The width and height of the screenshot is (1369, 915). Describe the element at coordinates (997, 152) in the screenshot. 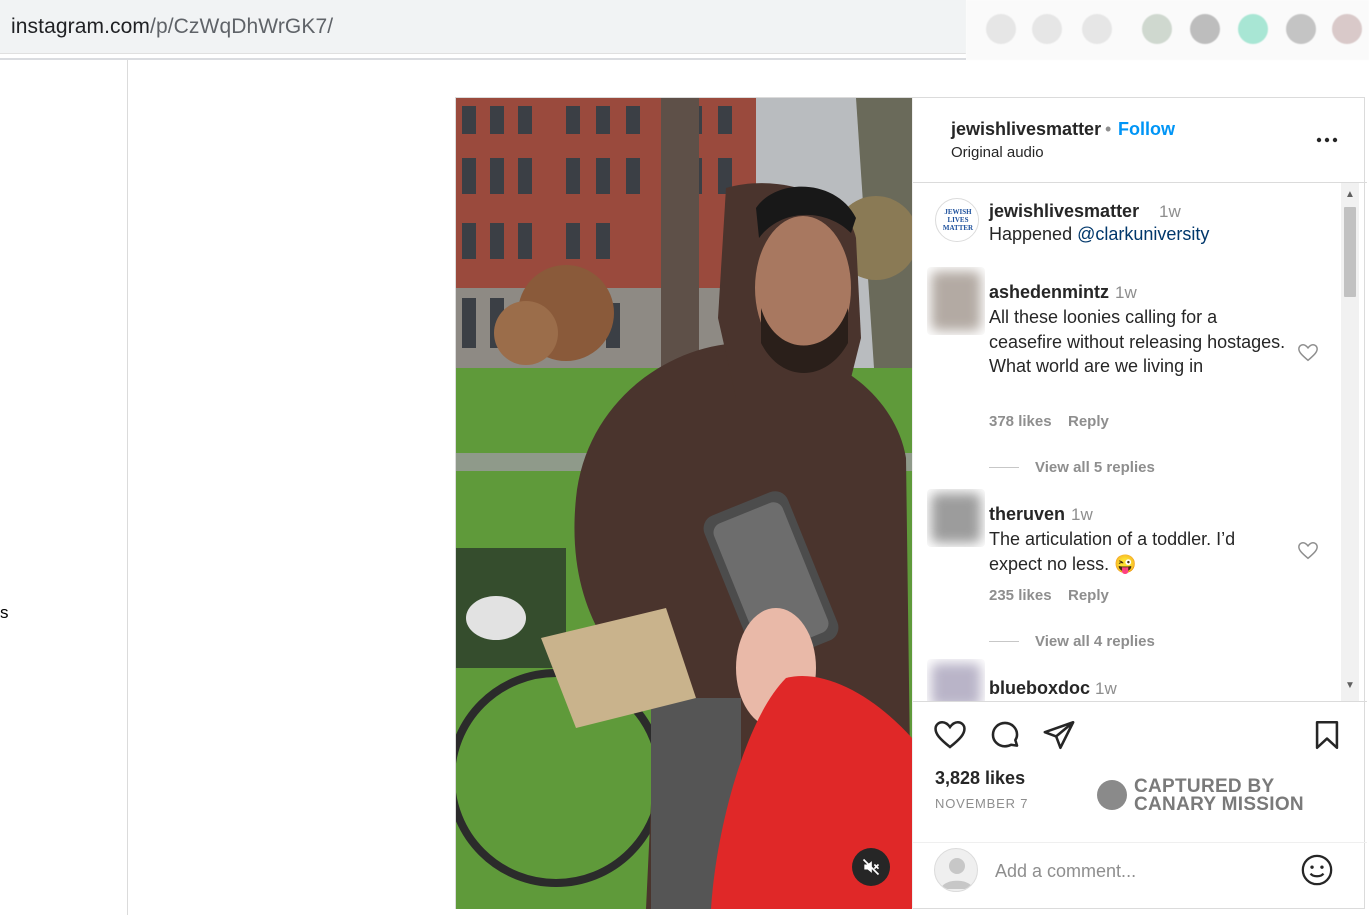

I see `audio-label: Original audio` at that location.